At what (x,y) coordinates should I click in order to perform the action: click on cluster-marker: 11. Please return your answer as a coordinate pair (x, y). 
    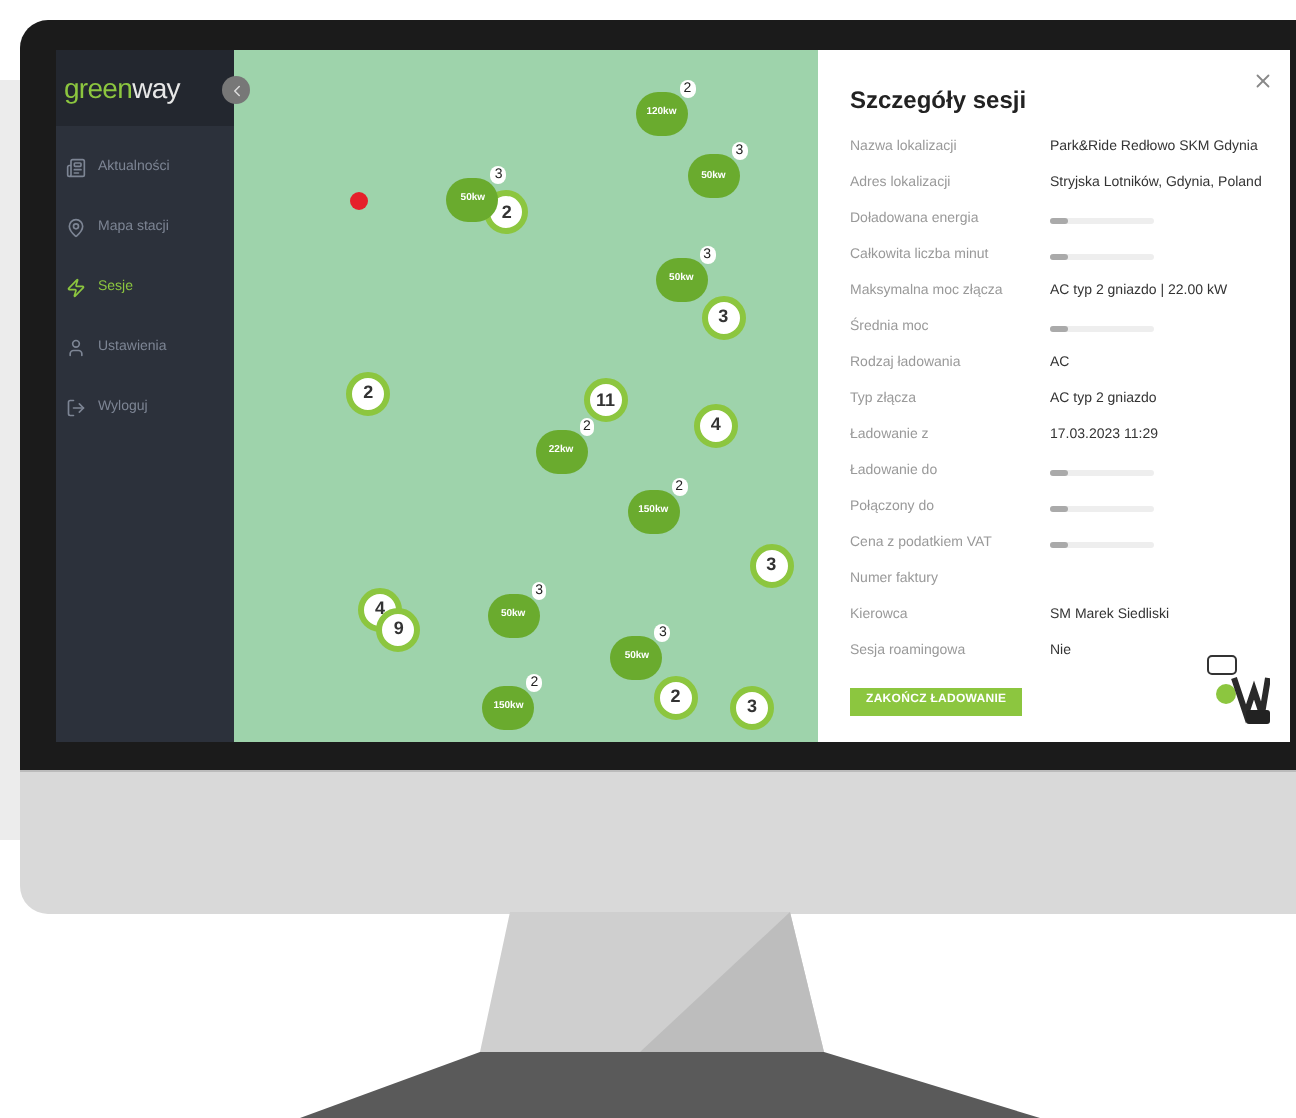
    Looking at the image, I should click on (605, 400).